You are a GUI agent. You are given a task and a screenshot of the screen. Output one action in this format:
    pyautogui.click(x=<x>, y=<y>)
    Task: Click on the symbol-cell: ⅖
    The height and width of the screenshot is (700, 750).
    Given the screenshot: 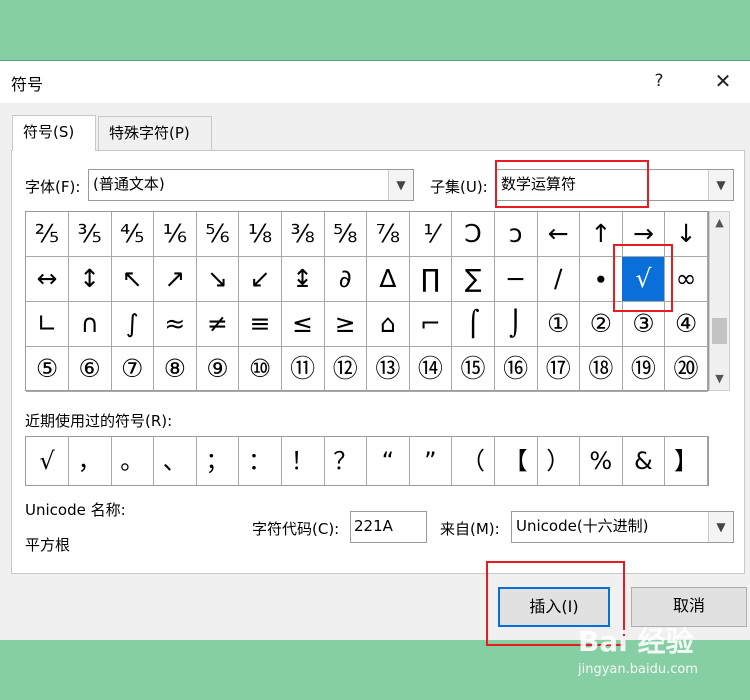 What is the action you would take?
    pyautogui.click(x=48, y=234)
    